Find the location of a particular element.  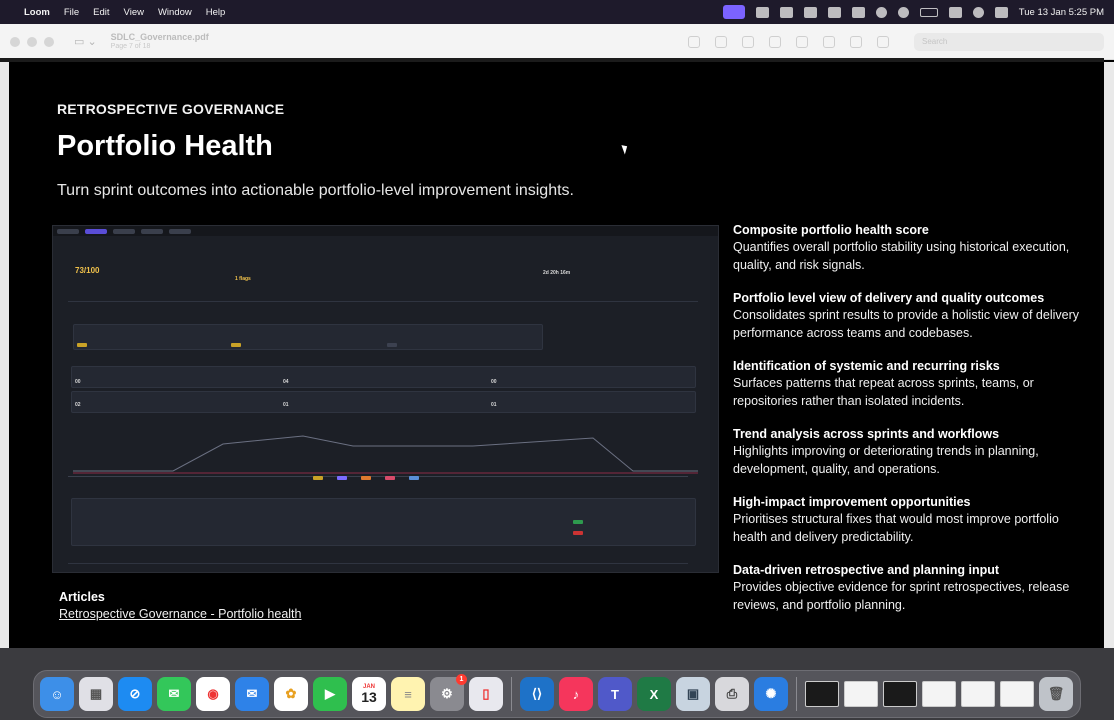

menu-window: Window is located at coordinates (175, 12).